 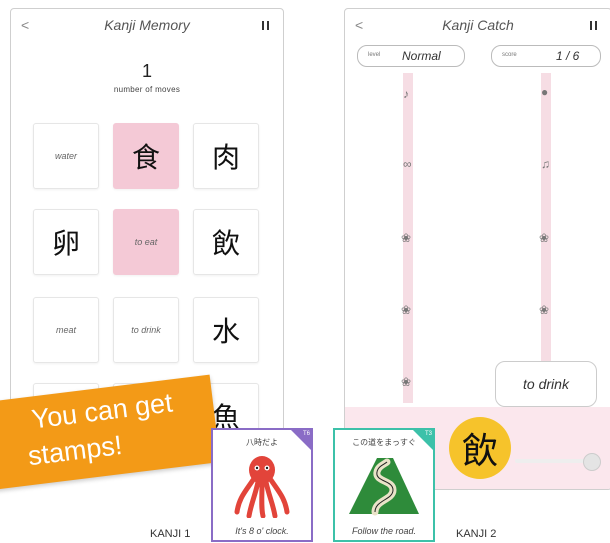 What do you see at coordinates (406, 94) in the screenshot?
I see `falling-item-icon: ♪` at bounding box center [406, 94].